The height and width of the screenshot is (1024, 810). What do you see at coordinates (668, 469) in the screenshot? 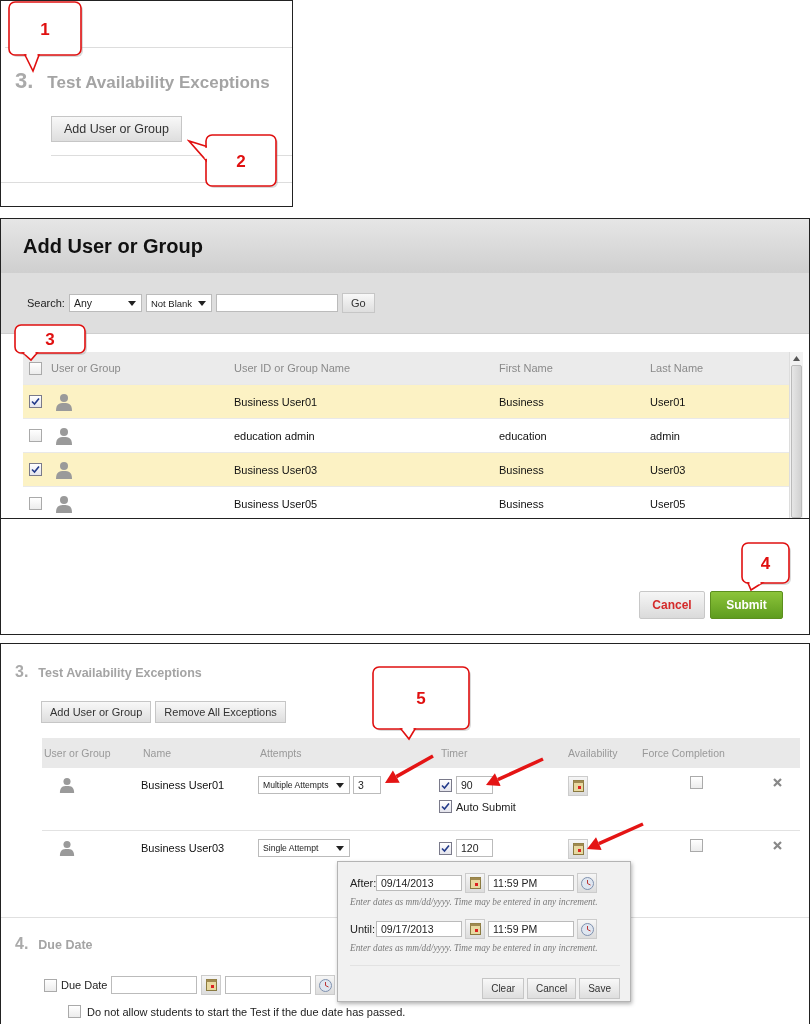
I see `table-cell-text: User03` at bounding box center [668, 469].